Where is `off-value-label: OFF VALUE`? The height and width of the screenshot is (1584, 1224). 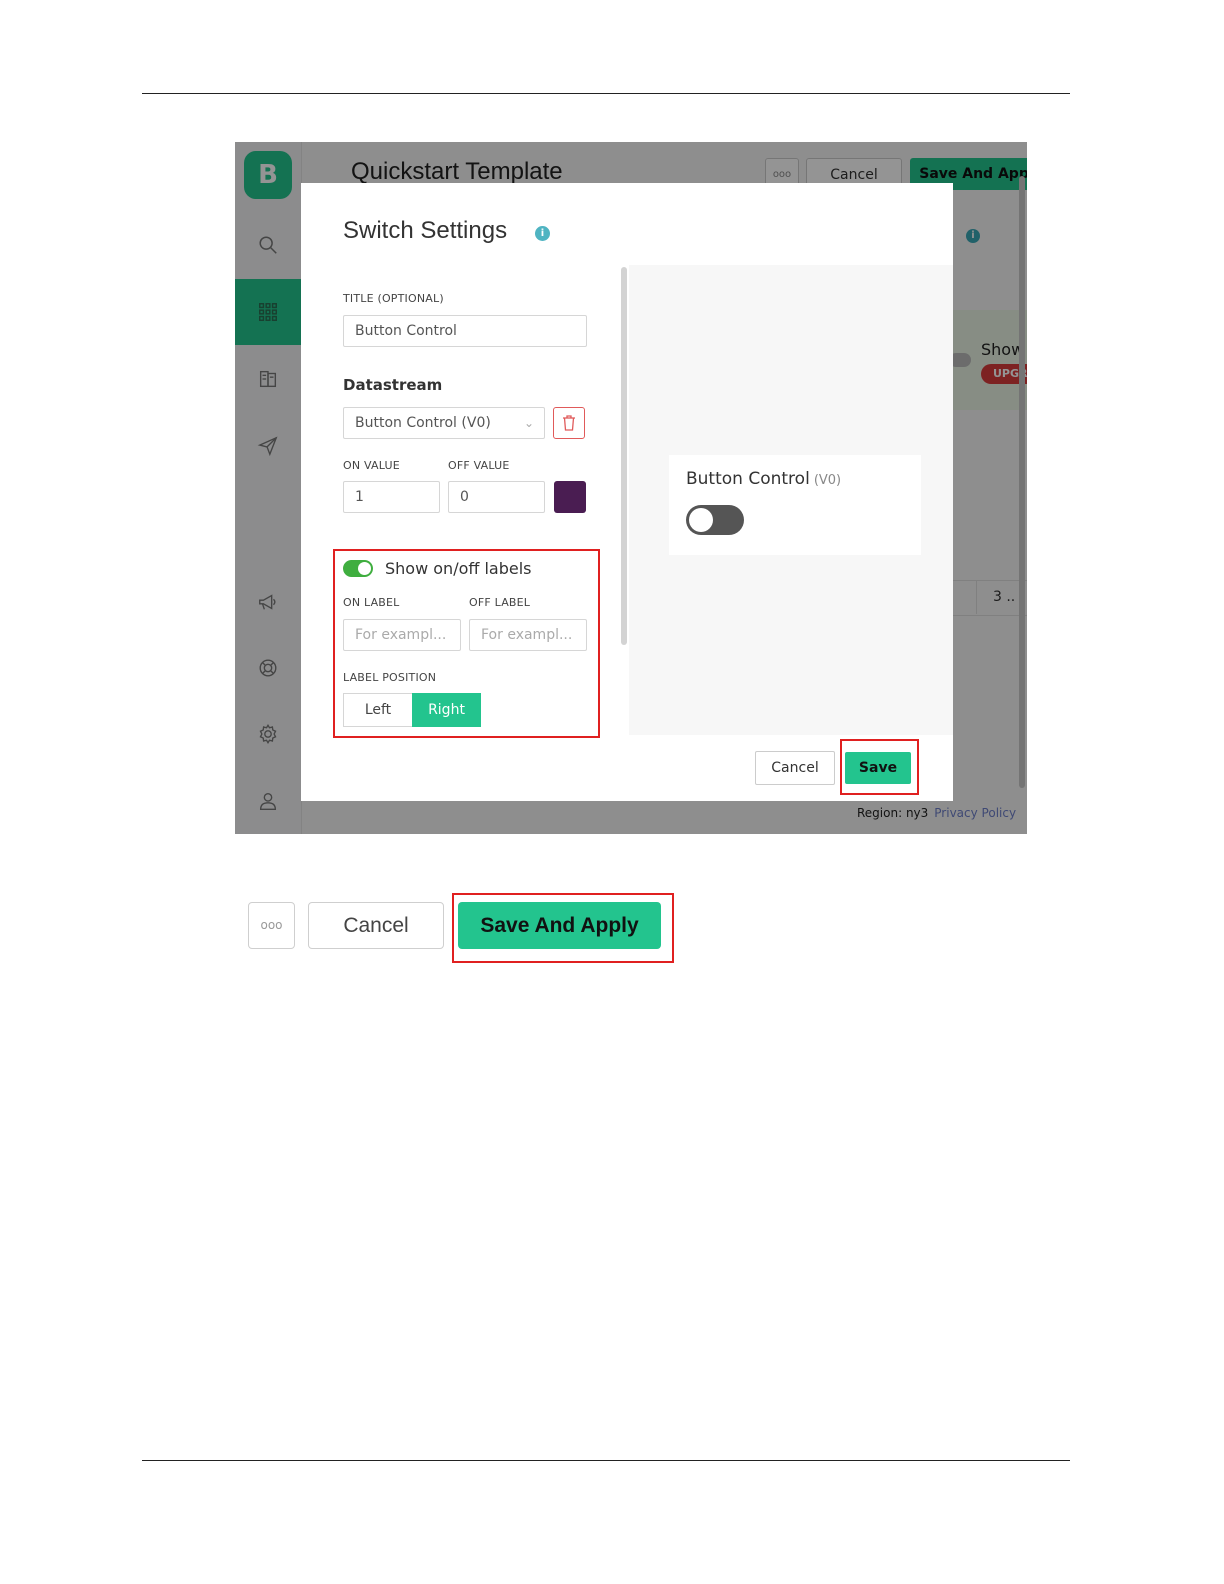
off-value-label: OFF VALUE is located at coordinates (479, 465).